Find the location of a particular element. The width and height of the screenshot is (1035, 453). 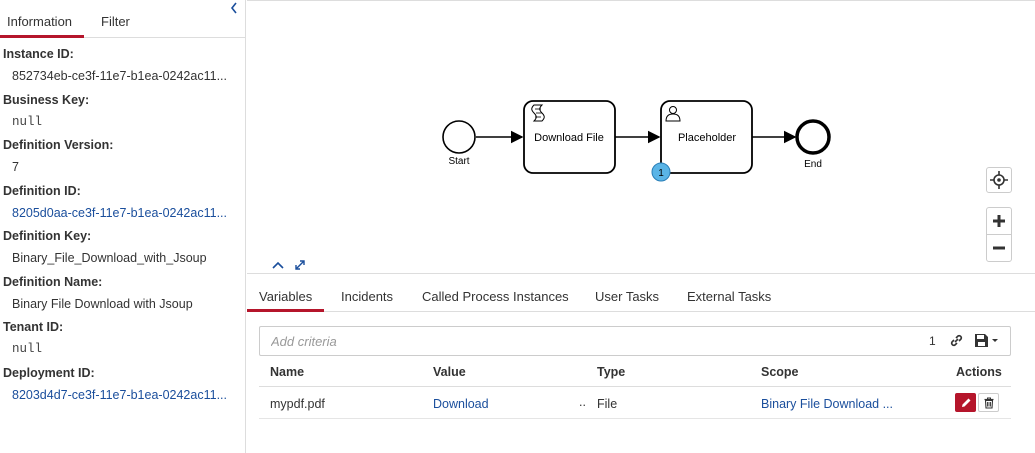

tab-filter: Filter is located at coordinates (115, 19).